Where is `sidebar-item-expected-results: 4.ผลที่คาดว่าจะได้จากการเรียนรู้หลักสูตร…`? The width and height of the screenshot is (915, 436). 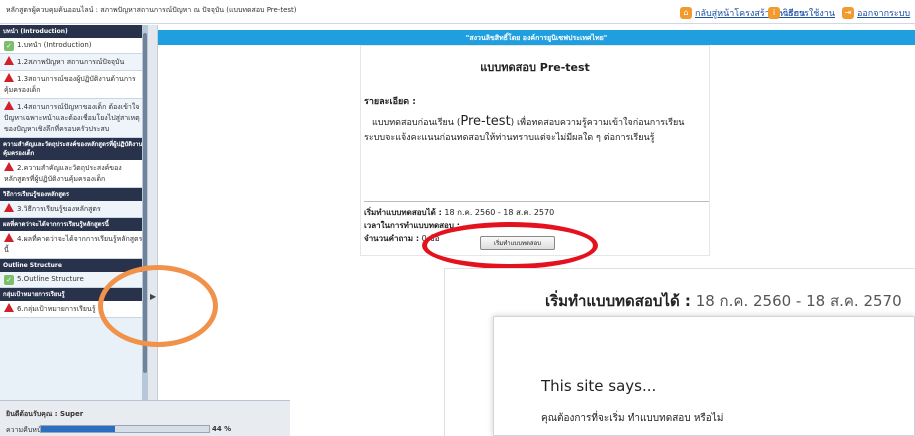
sidebar-item-expected-results: 4.ผลที่คาดว่าจะได้จากการเรียนรู้หลักสูตร… is located at coordinates (73, 245).